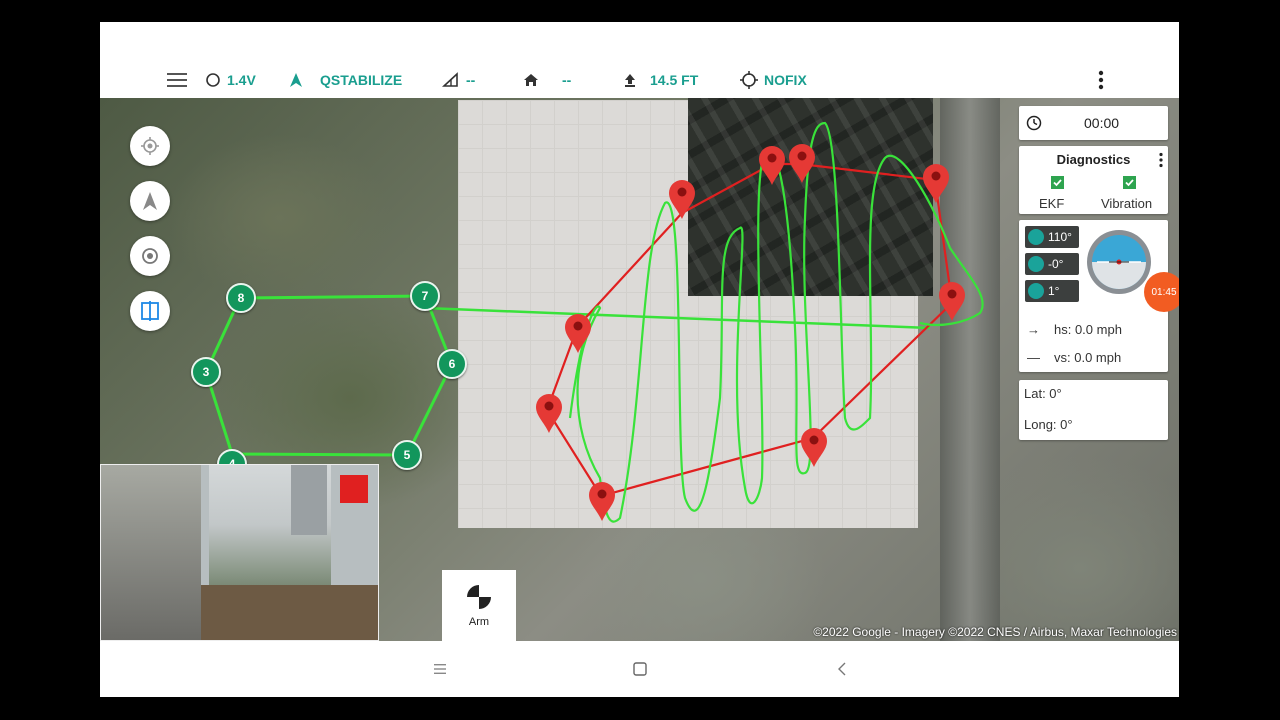  What do you see at coordinates (749, 80) in the screenshot?
I see `gps-crosshair-icon` at bounding box center [749, 80].